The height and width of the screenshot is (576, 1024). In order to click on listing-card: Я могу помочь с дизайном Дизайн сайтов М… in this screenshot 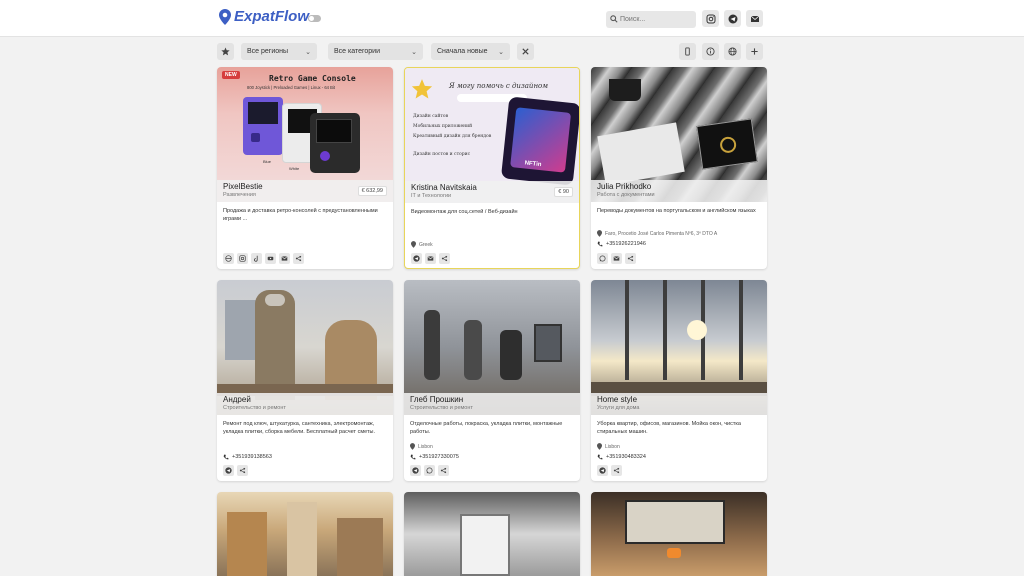, I will do `click(492, 168)`.